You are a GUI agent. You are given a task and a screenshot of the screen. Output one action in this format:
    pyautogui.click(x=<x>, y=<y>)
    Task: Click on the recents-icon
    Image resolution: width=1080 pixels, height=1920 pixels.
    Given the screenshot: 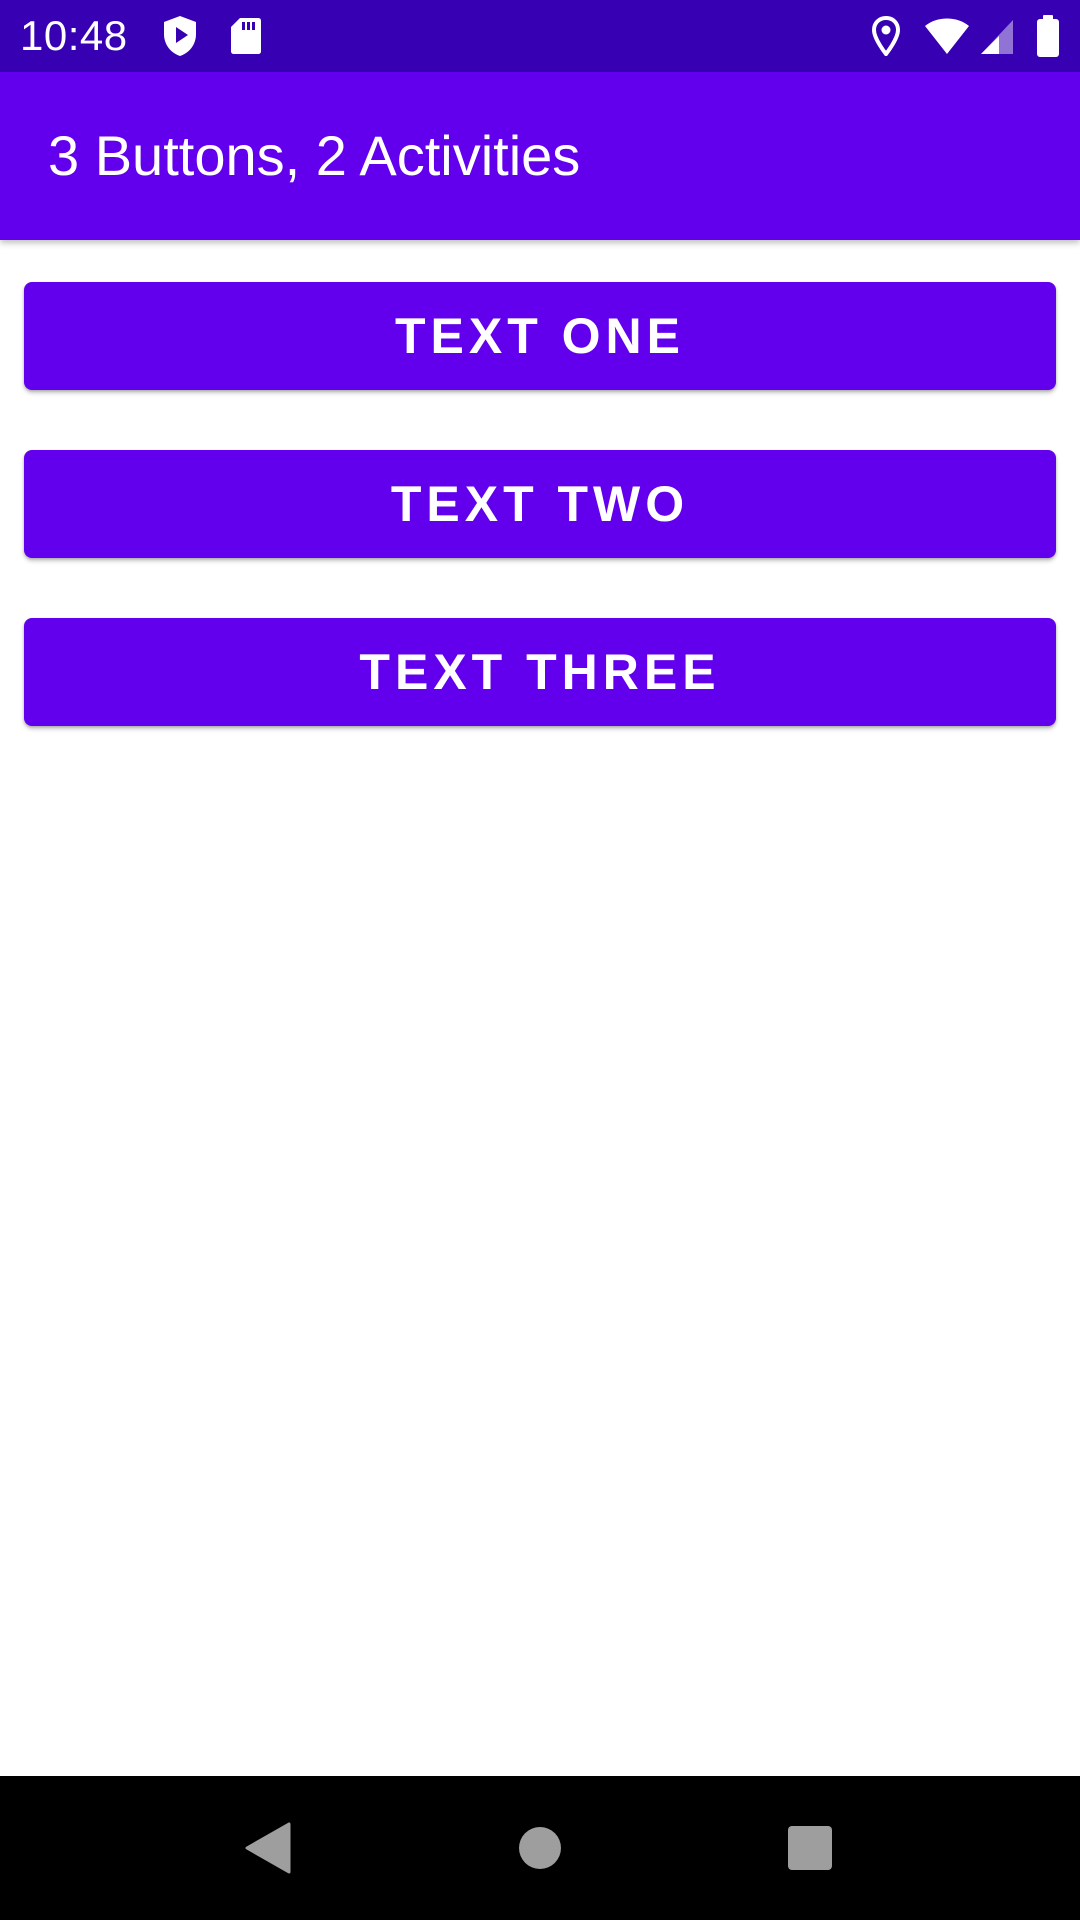 What is the action you would take?
    pyautogui.click(x=810, y=1848)
    